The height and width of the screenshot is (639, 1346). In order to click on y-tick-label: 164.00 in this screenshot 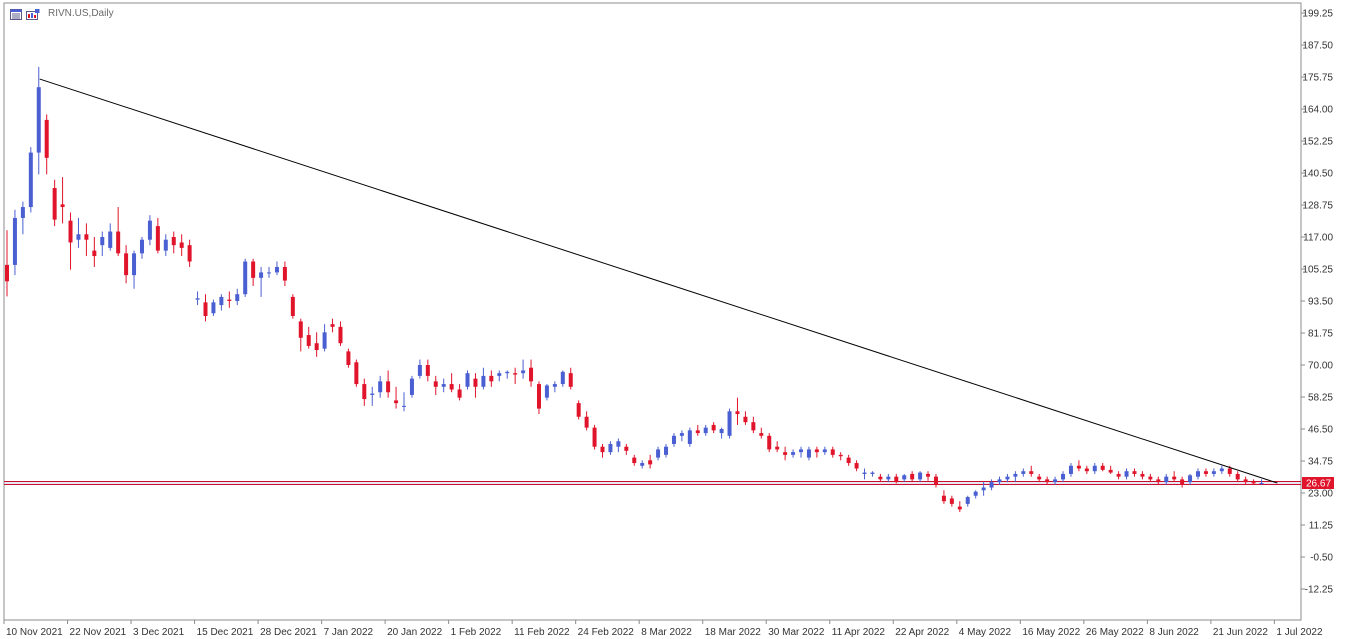, I will do `click(1317, 110)`.